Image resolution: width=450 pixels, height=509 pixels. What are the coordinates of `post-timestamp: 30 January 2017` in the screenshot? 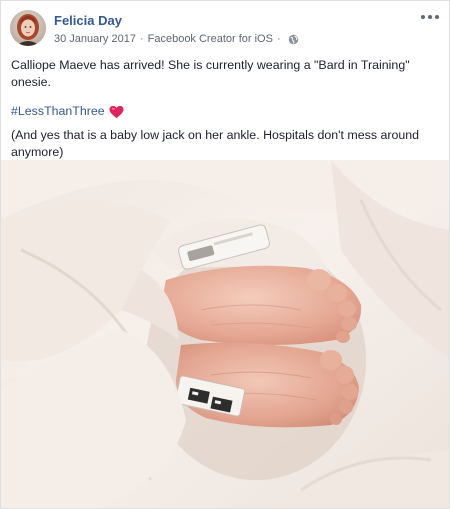 It's located at (95, 39).